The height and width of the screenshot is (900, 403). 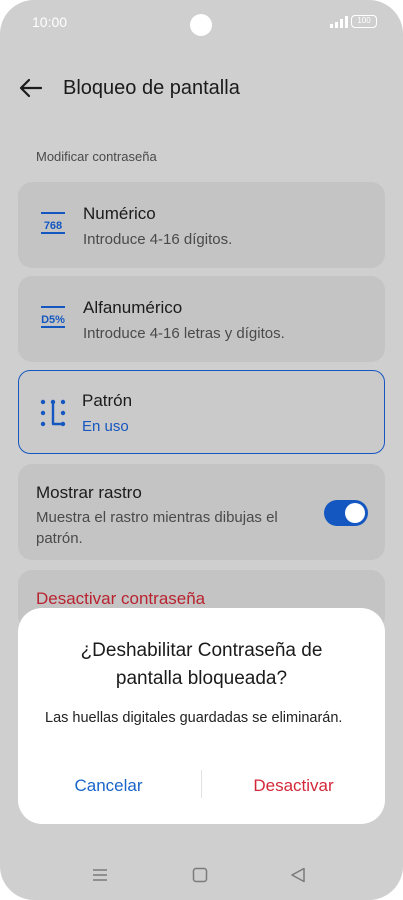 I want to click on navigation-bar, so click(x=201, y=876).